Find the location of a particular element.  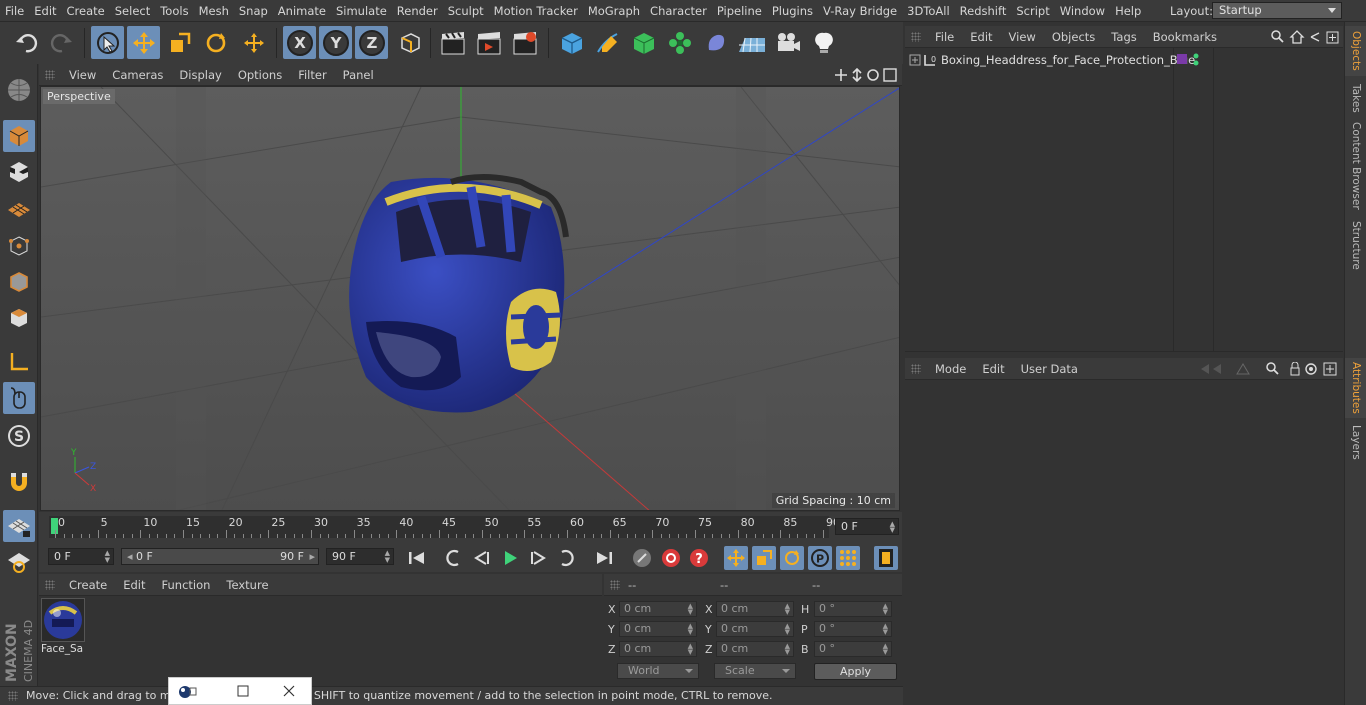

rotation-b-field: 0 ° ▲ ▼ is located at coordinates (853, 649).